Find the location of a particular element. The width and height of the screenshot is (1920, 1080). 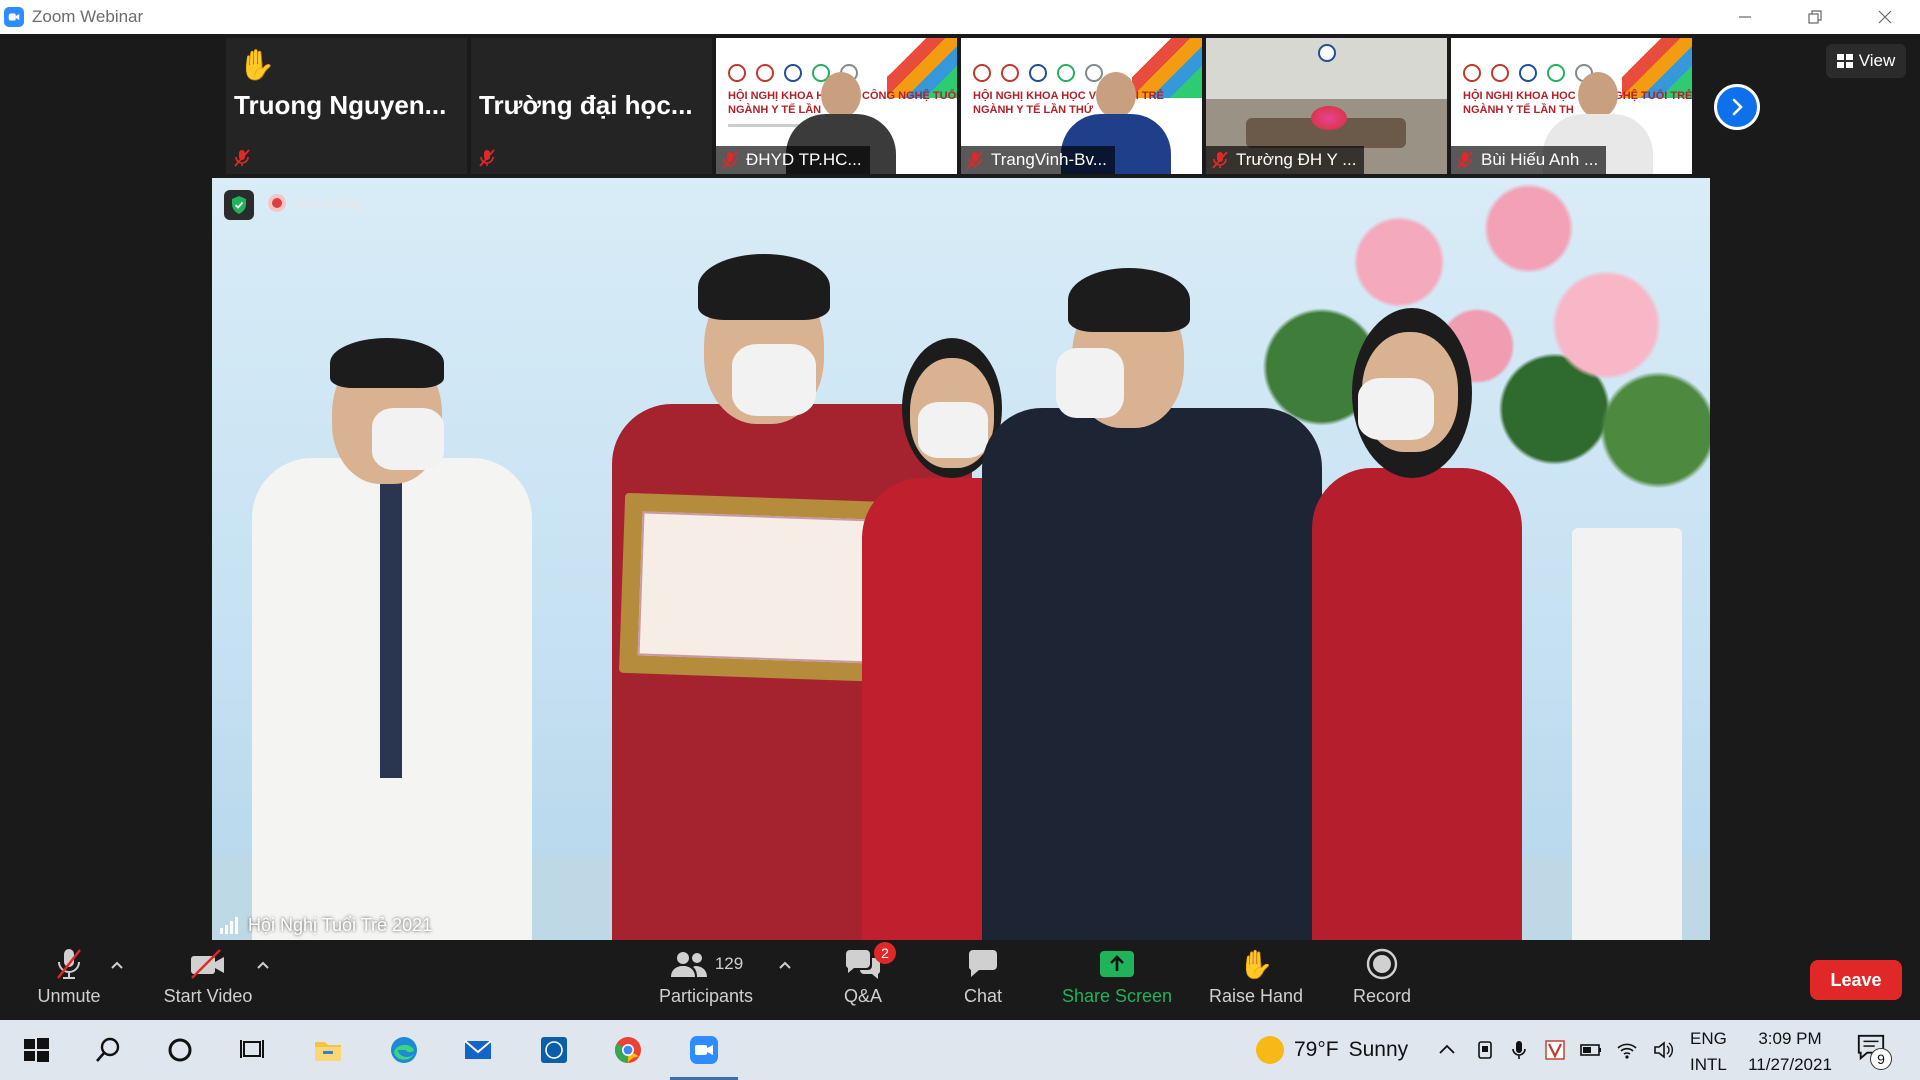

file-explorer-button is located at coordinates (328, 1050).